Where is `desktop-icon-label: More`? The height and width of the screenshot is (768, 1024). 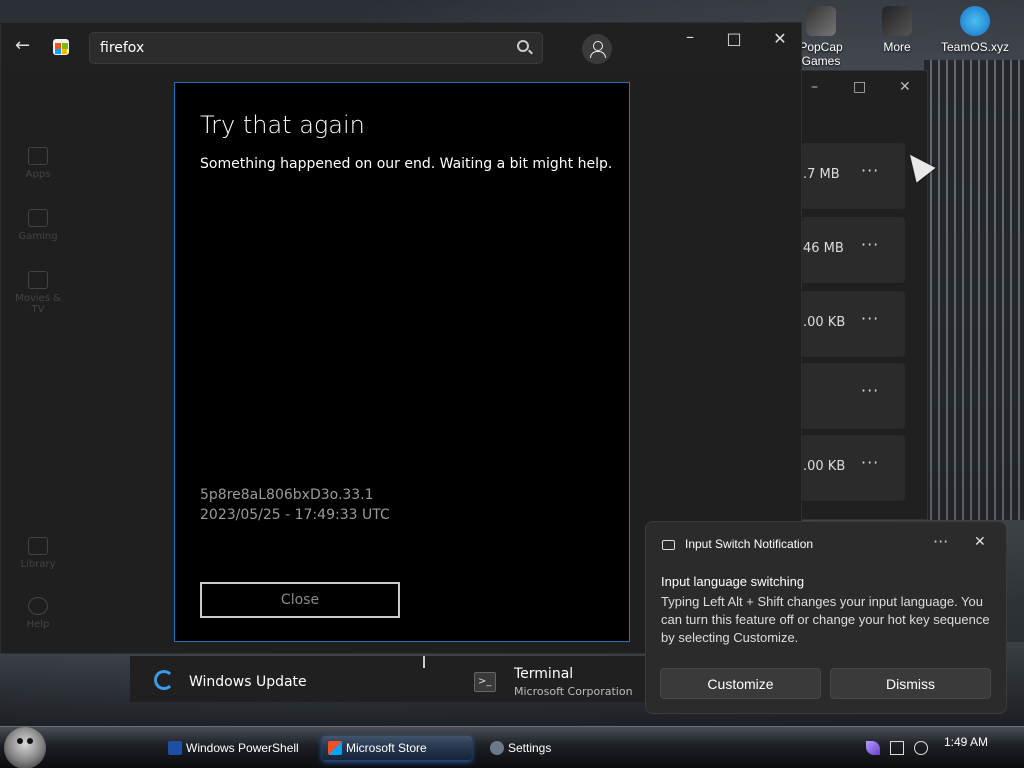 desktop-icon-label: More is located at coordinates (897, 47).